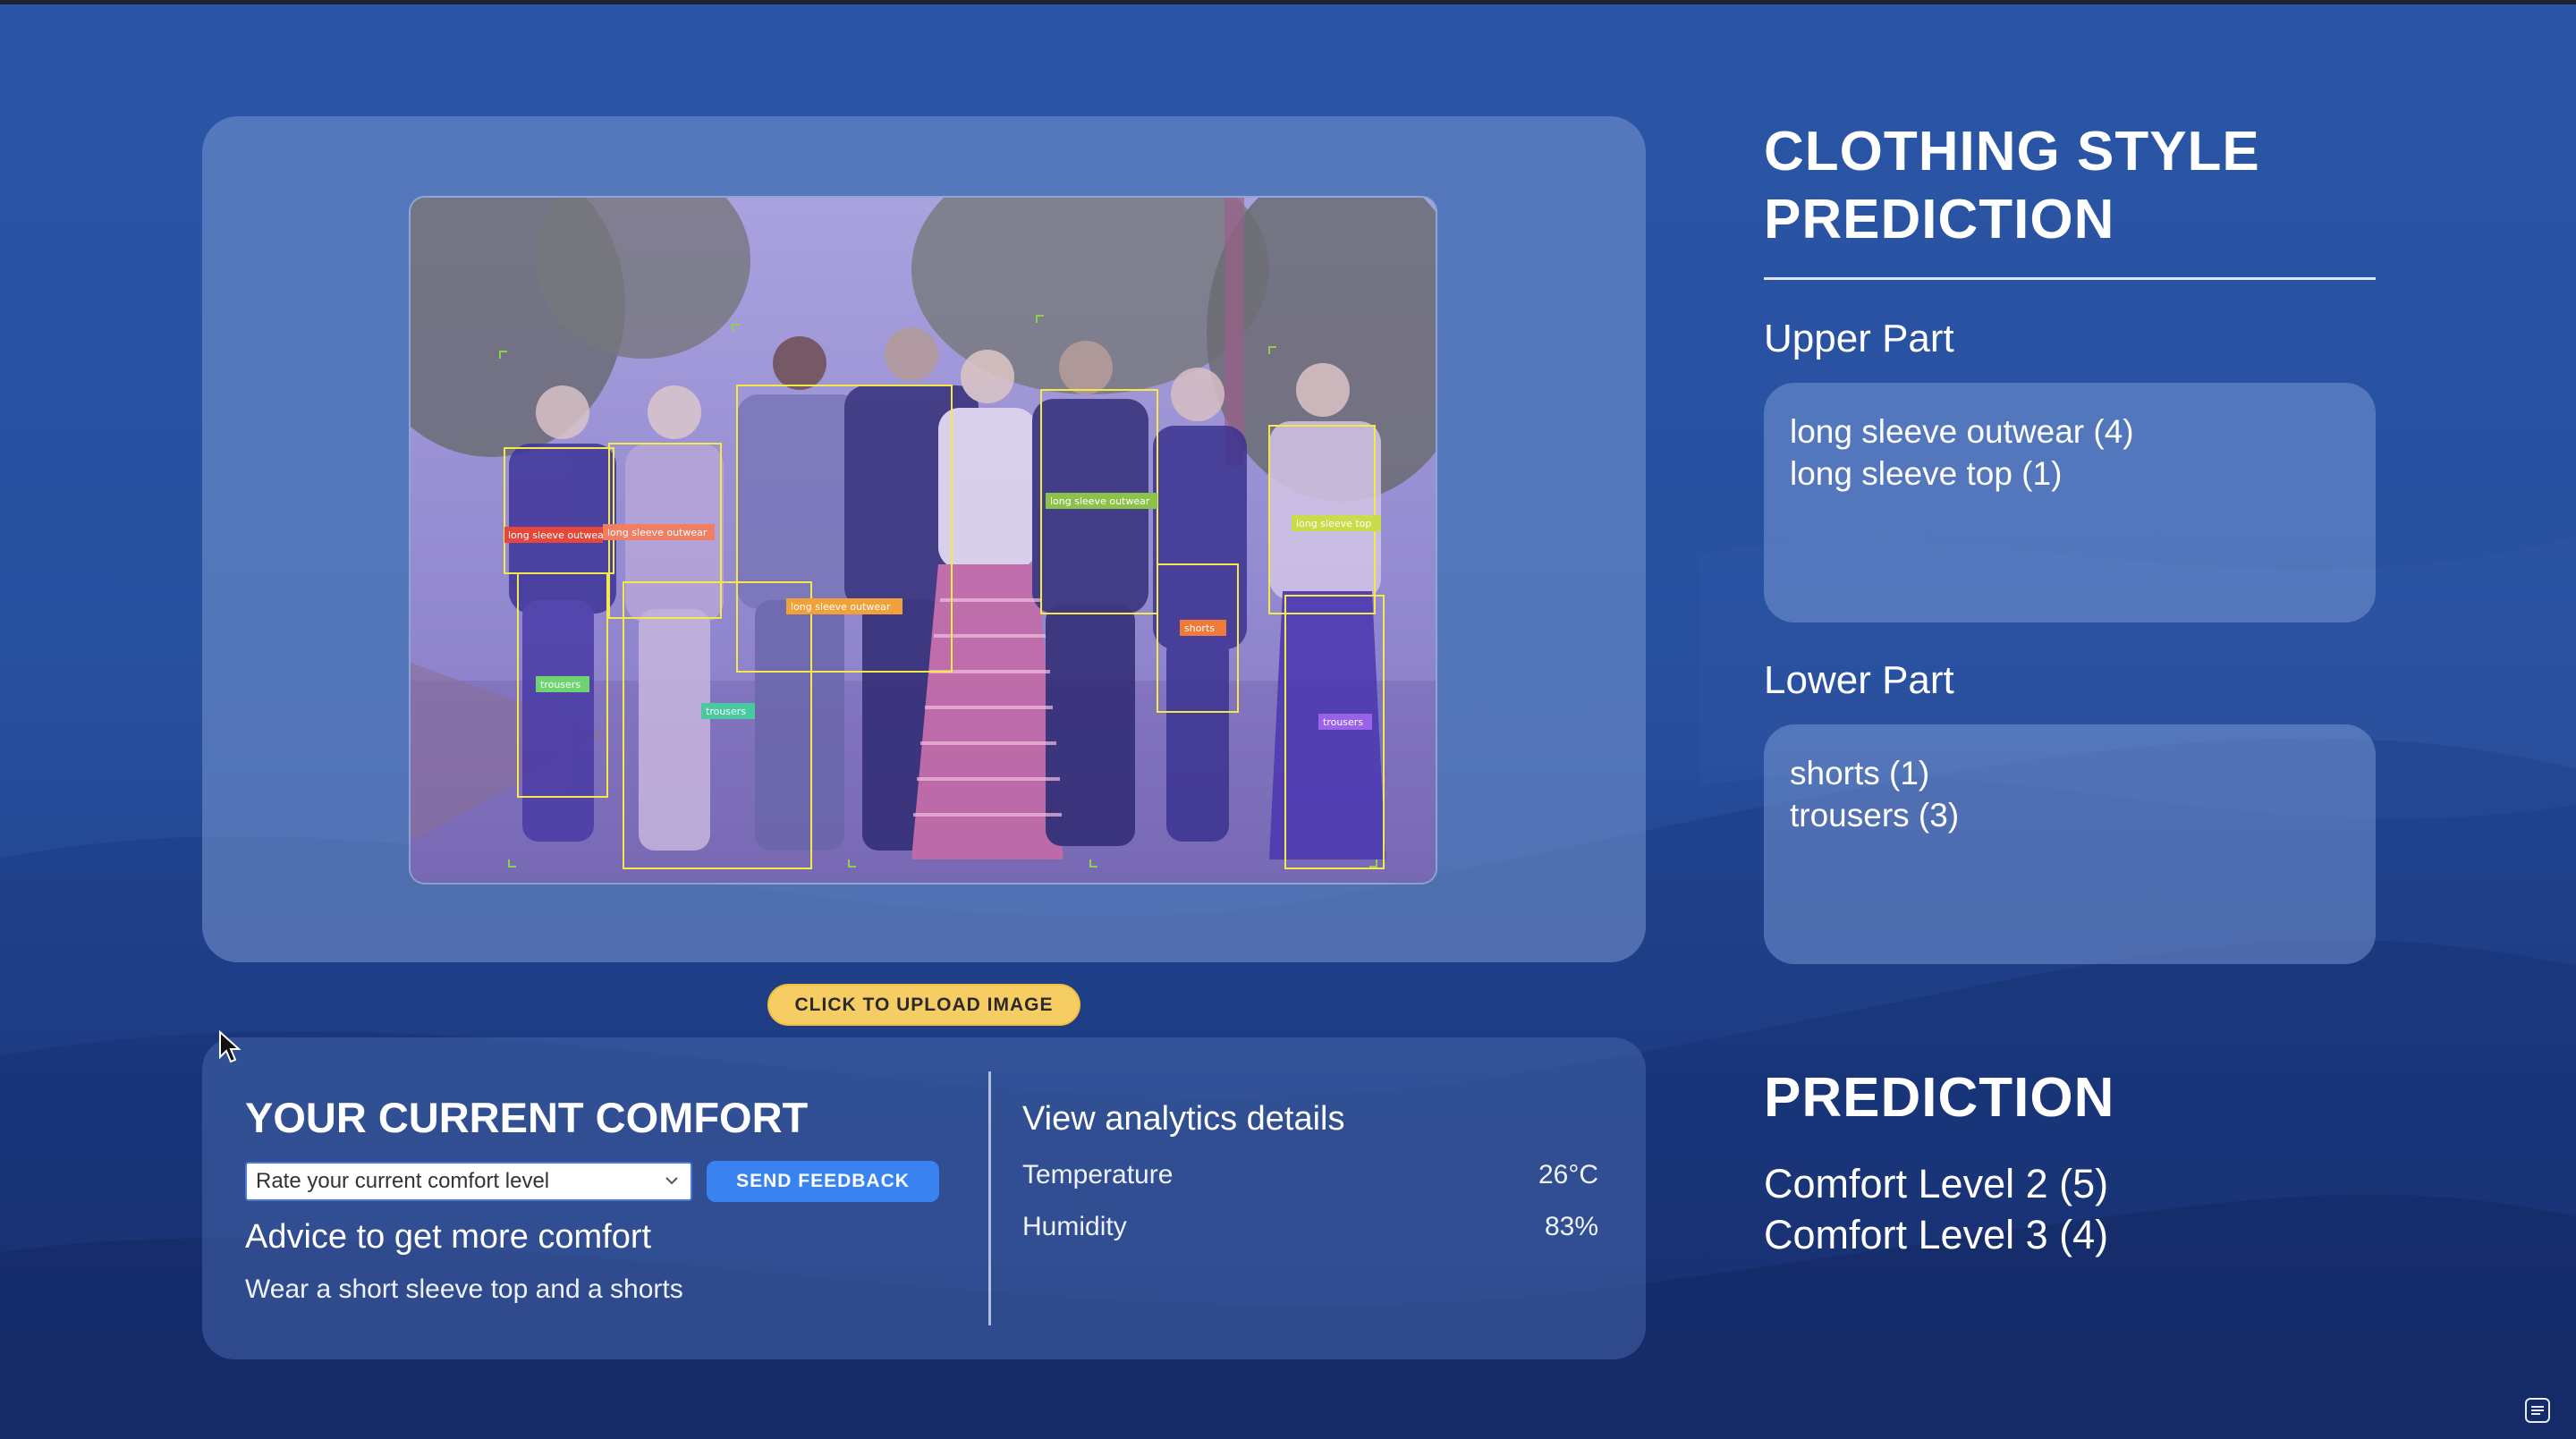  I want to click on panel-divider, so click(989, 1198).